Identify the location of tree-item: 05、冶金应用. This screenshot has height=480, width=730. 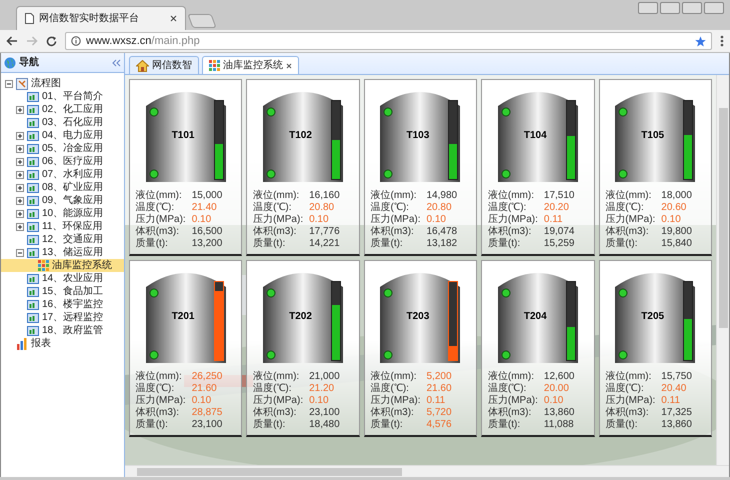
(62, 148).